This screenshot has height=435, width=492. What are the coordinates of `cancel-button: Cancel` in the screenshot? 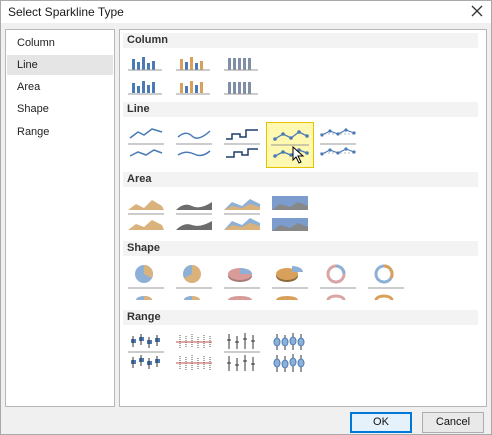 It's located at (453, 422).